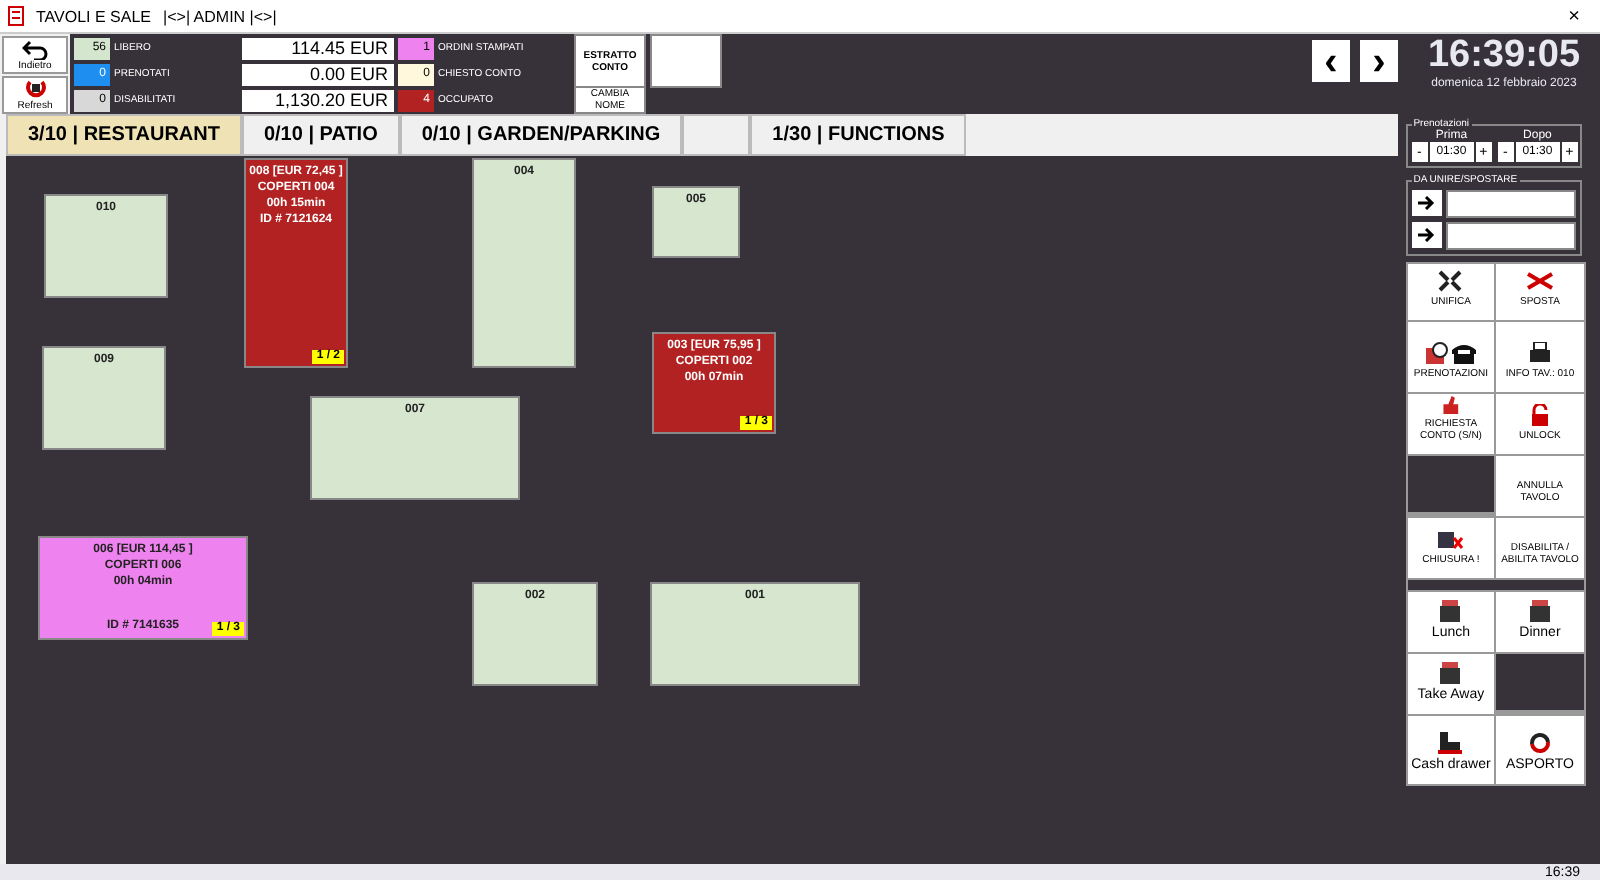  What do you see at coordinates (1539, 353) in the screenshot?
I see `printer-icon` at bounding box center [1539, 353].